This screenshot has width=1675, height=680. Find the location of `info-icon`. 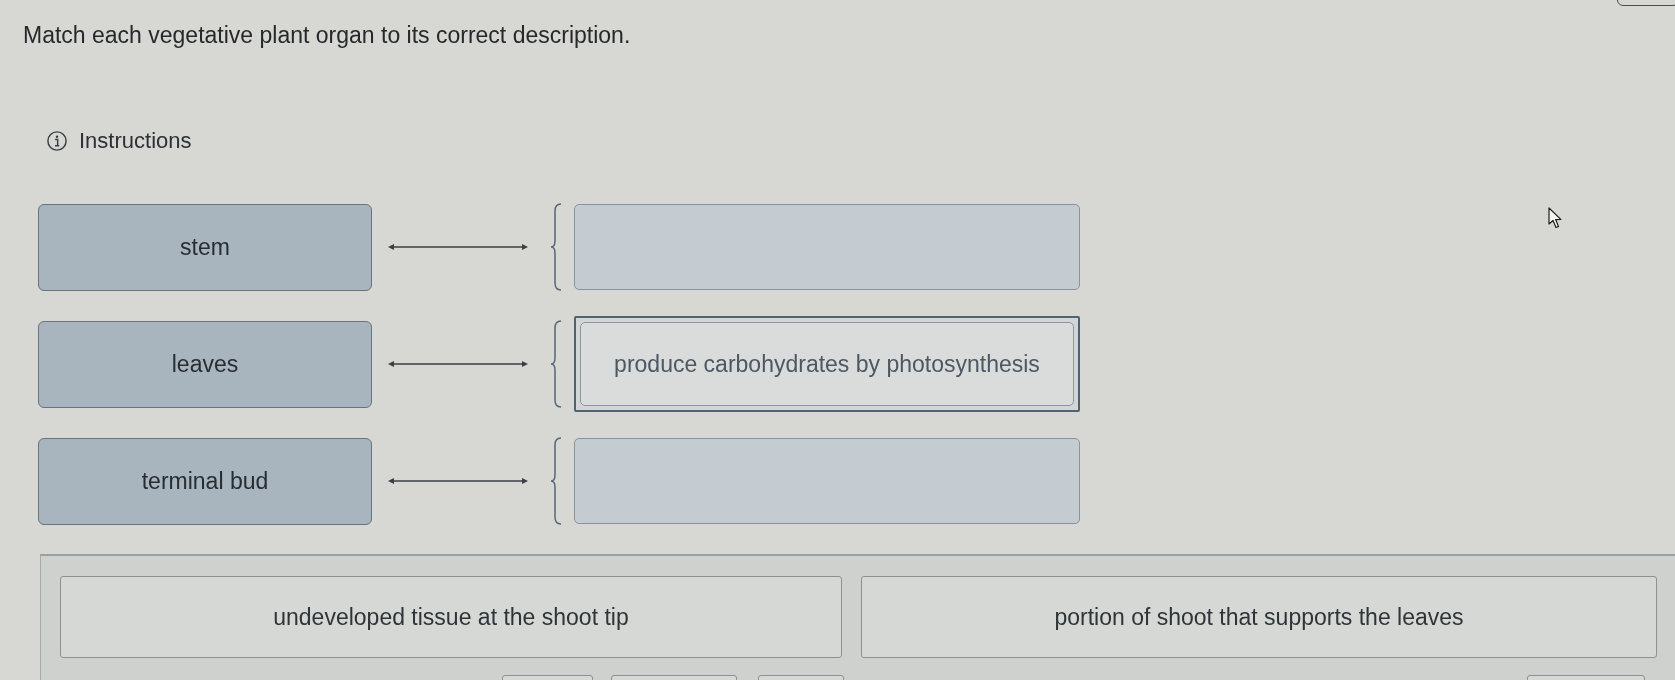

info-icon is located at coordinates (57, 141).